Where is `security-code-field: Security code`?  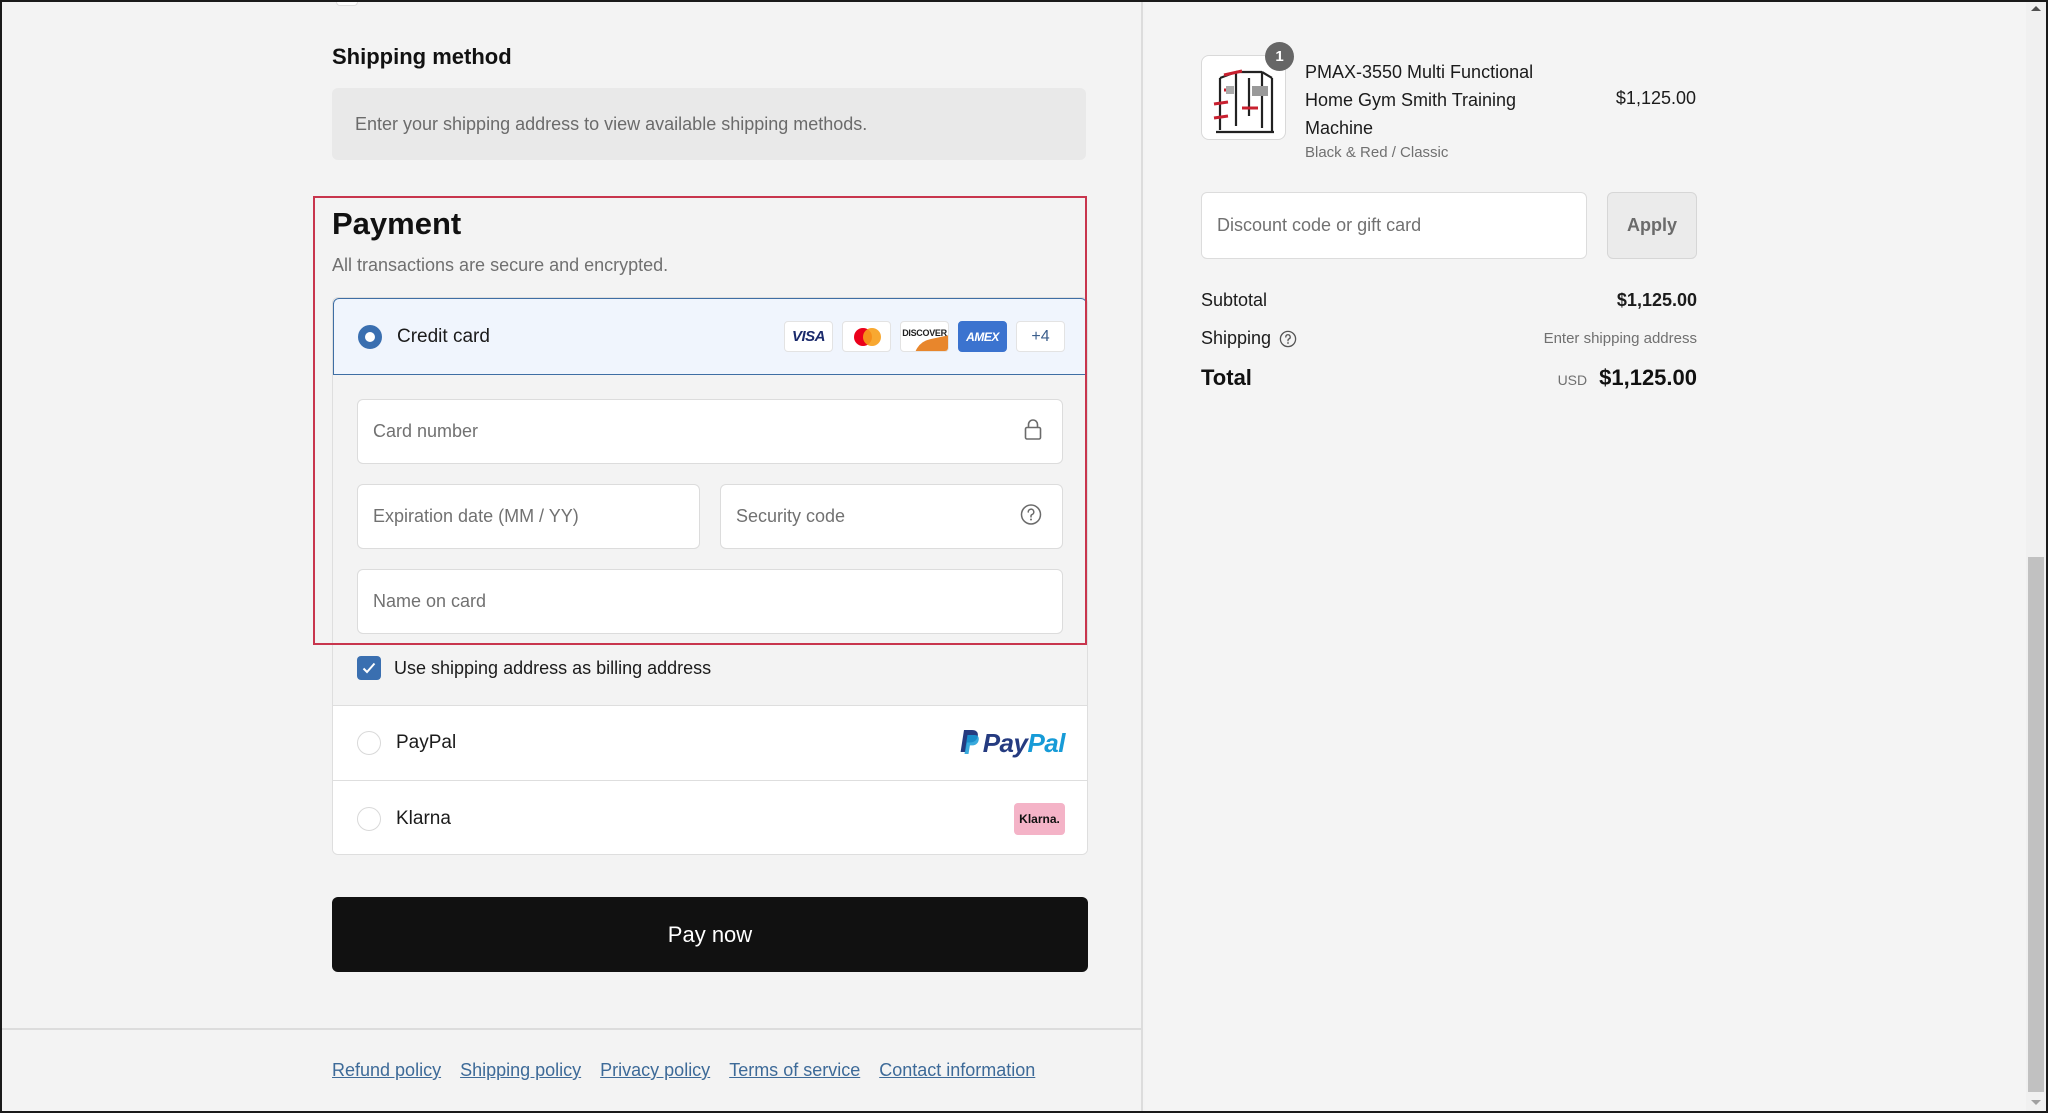
security-code-field: Security code is located at coordinates (891, 516).